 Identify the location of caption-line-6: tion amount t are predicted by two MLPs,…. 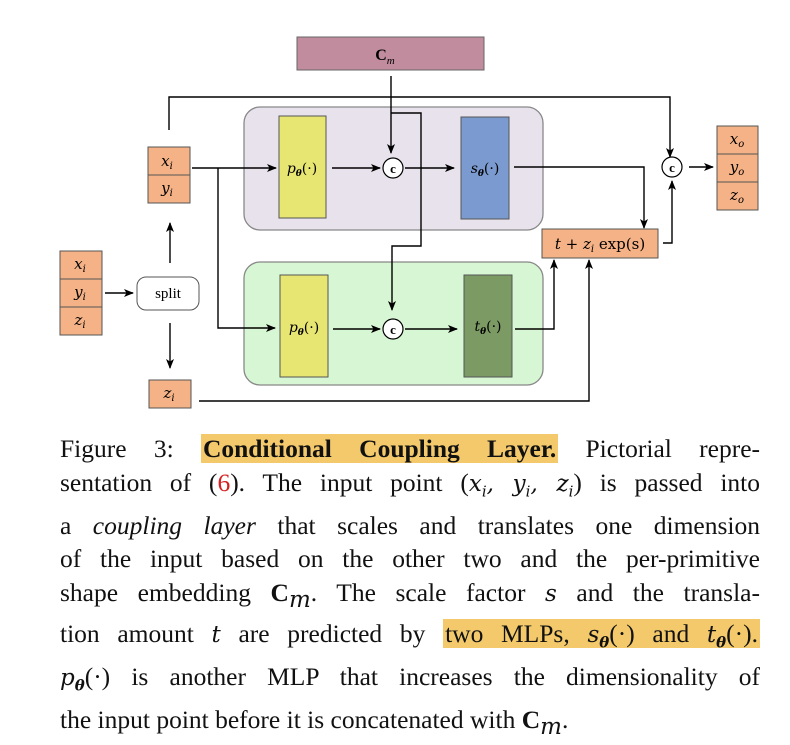
(410, 635).